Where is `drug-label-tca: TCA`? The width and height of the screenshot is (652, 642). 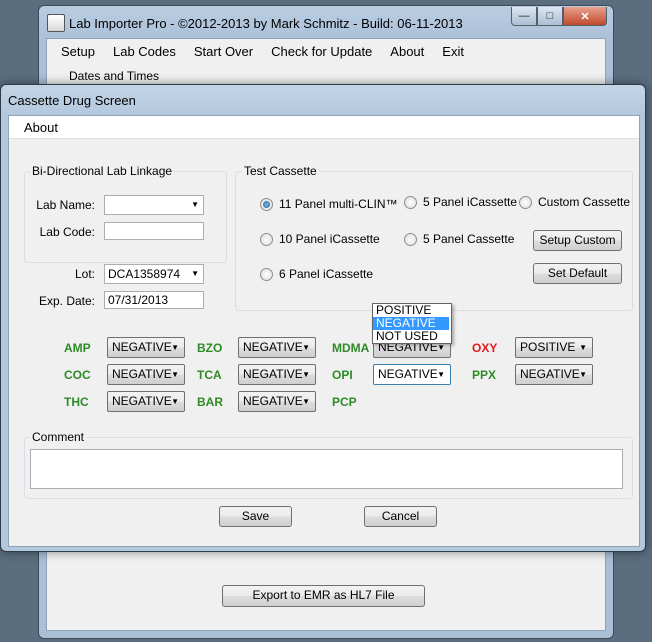 drug-label-tca: TCA is located at coordinates (209, 375).